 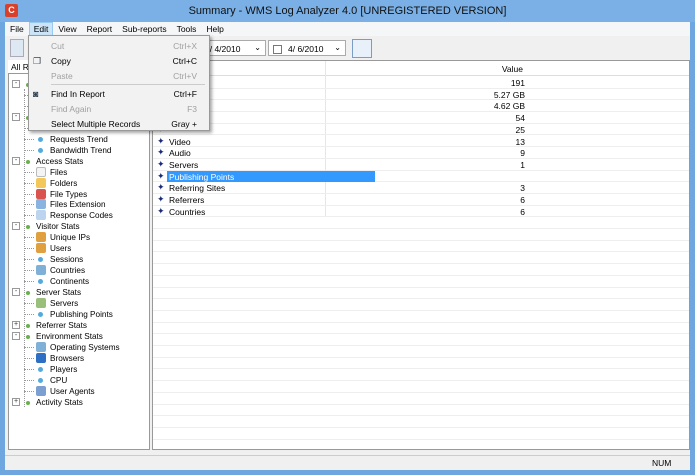 What do you see at coordinates (78, 226) in the screenshot?
I see `tree-group: - Visitor Stats` at bounding box center [78, 226].